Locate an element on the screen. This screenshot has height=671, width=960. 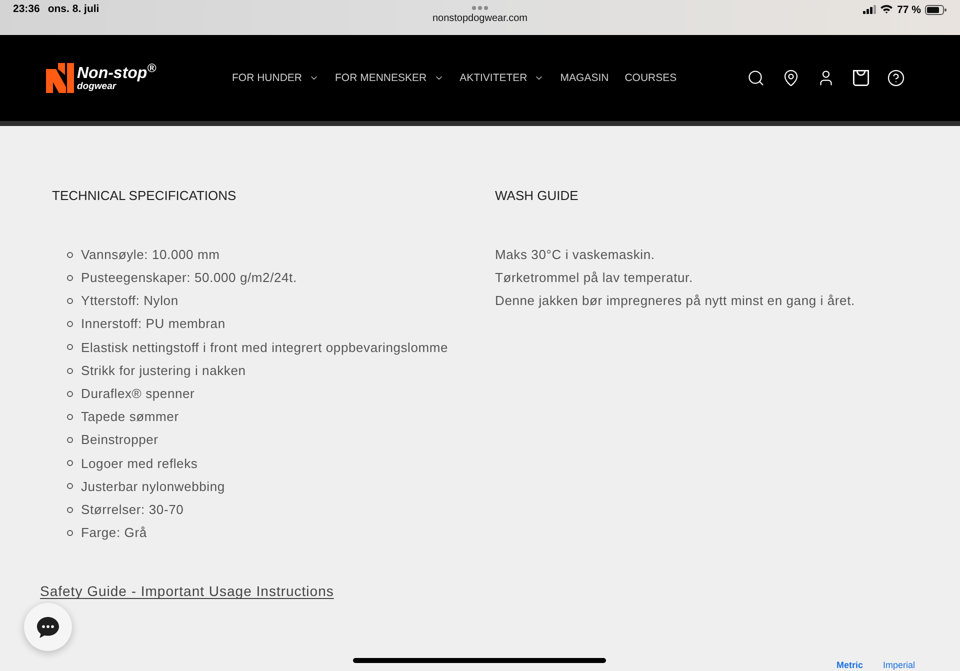
nav-link: FOR MENNESKER is located at coordinates (389, 78).